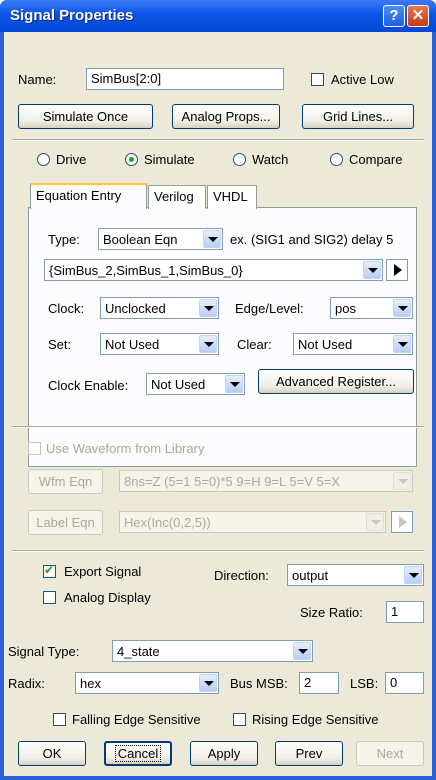  Describe the element at coordinates (259, 683) in the screenshot. I see `bus-msb-label: Bus MSB:` at that location.